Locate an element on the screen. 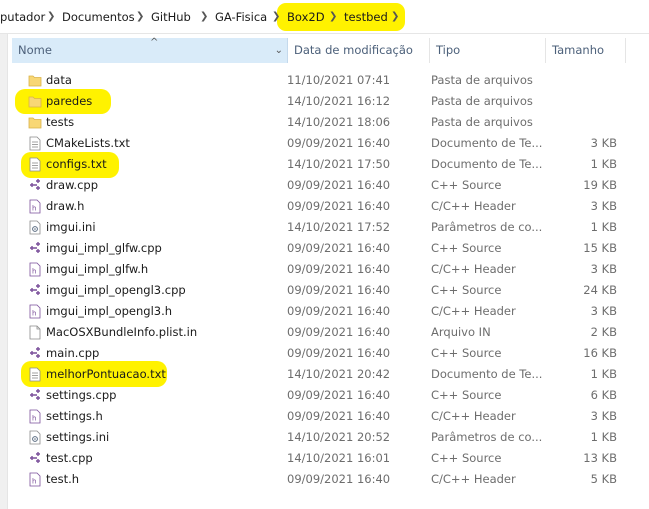 Image resolution: width=649 pixels, height=509 pixels. file-row: data 11/10/2021 07:41 Pasta de arquivos is located at coordinates (328, 80).